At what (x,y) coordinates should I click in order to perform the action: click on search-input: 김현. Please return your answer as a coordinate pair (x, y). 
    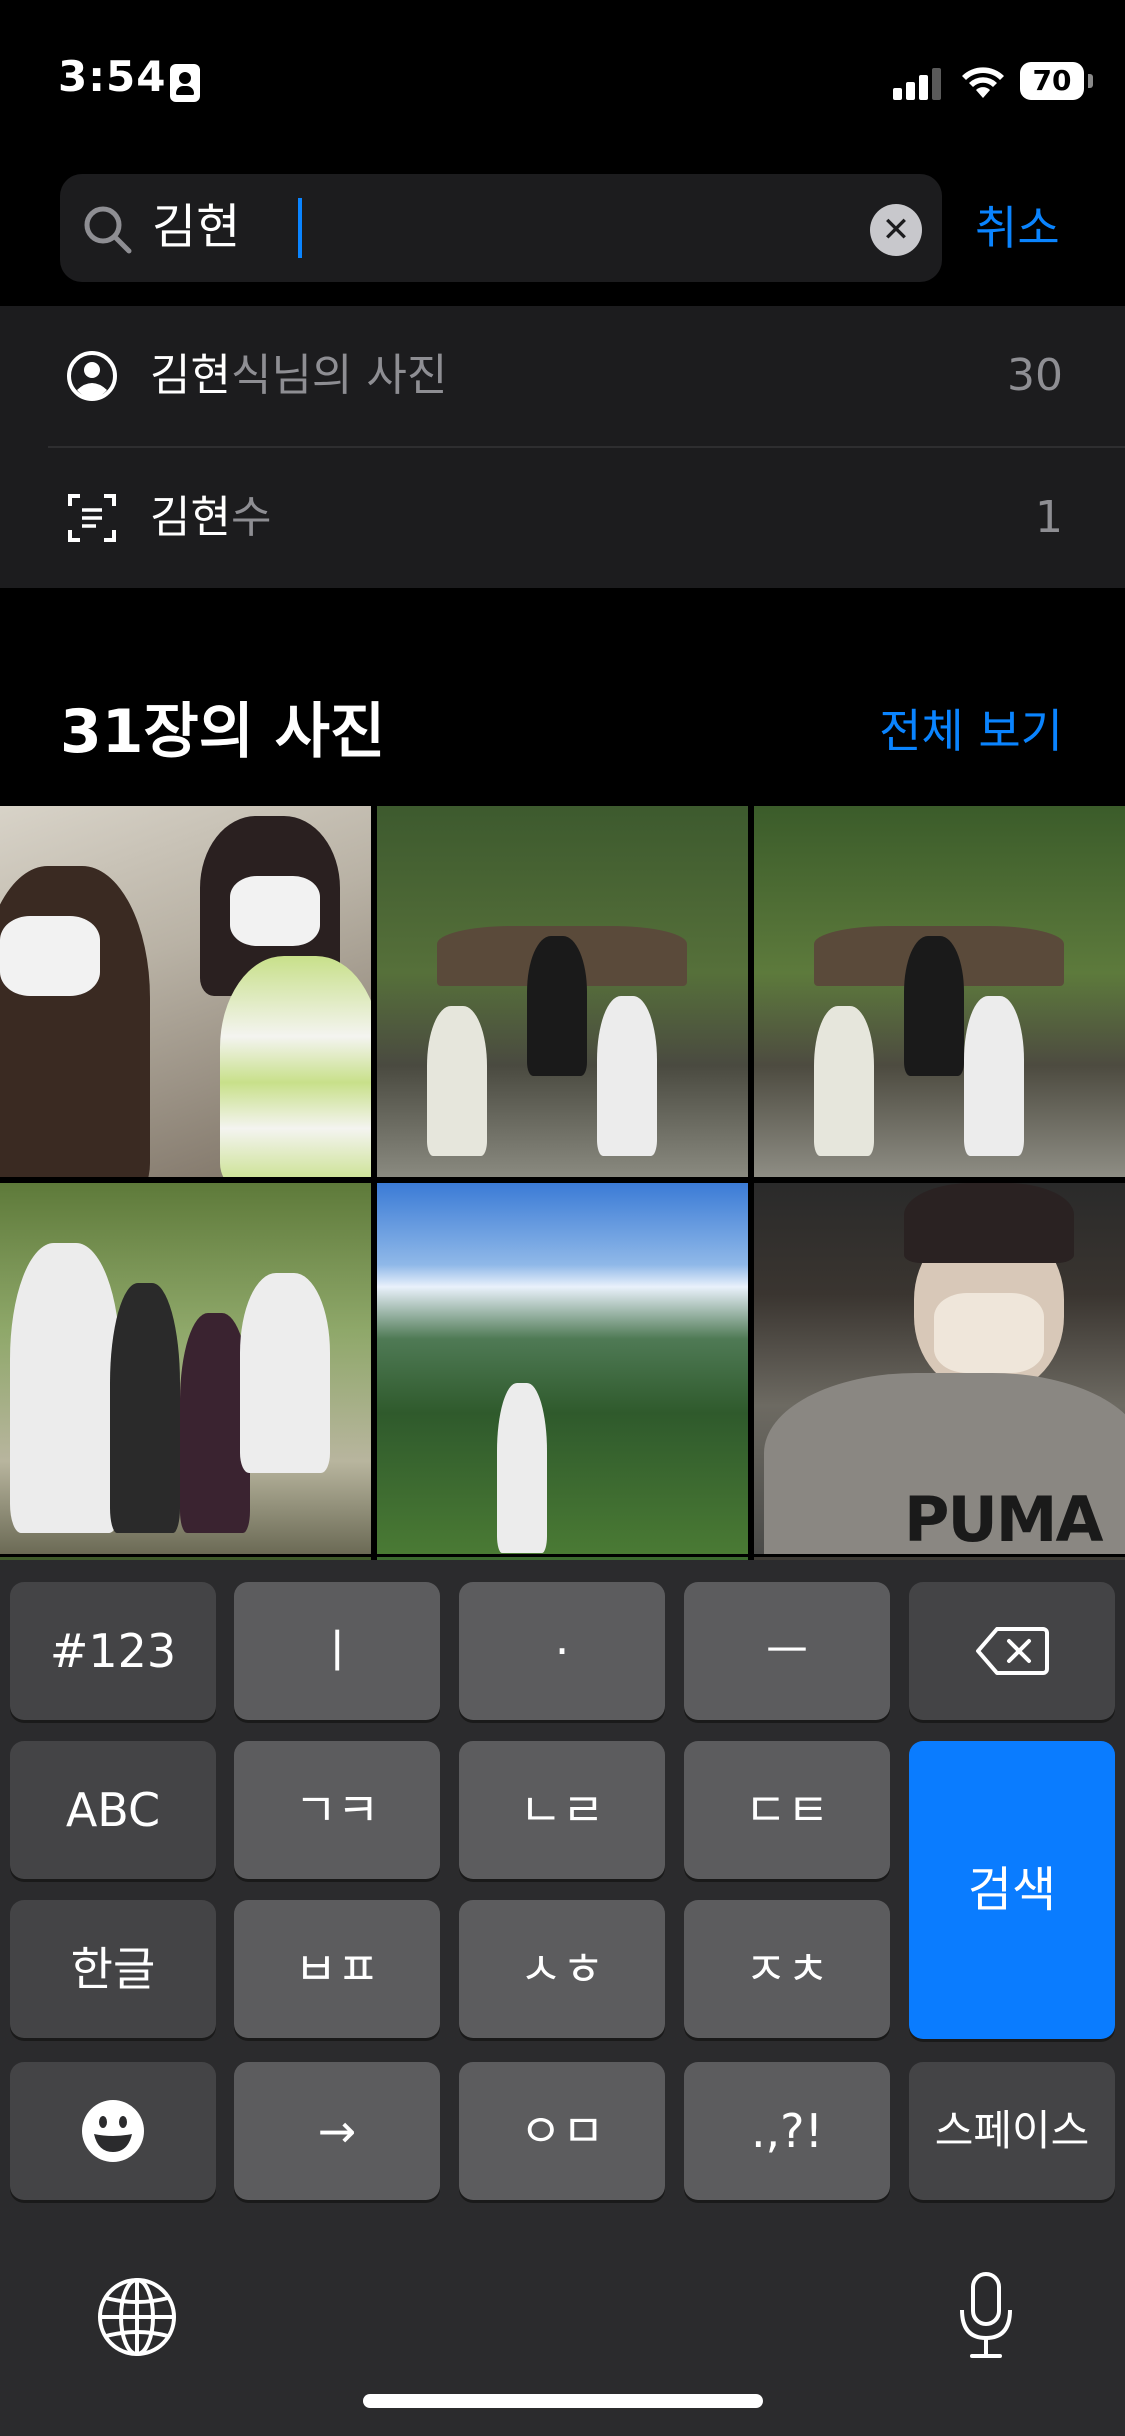
    Looking at the image, I should click on (196, 227).